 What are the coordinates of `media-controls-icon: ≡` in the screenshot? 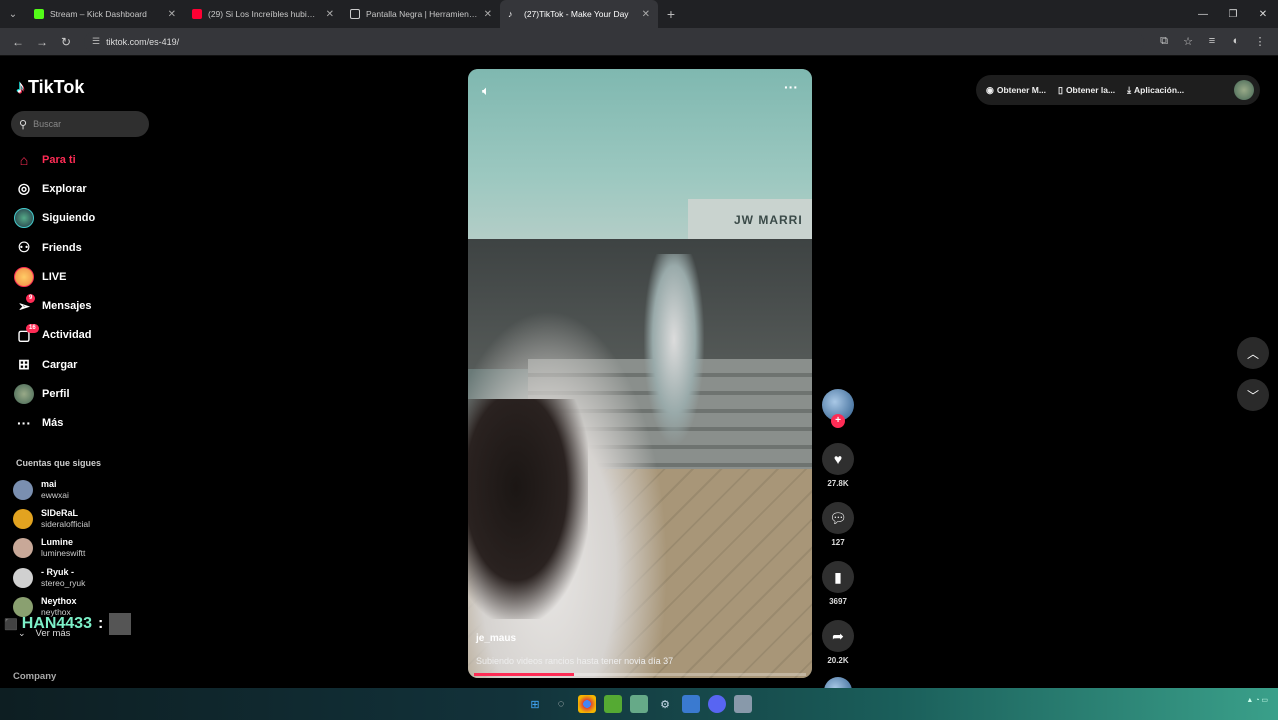 It's located at (1212, 41).